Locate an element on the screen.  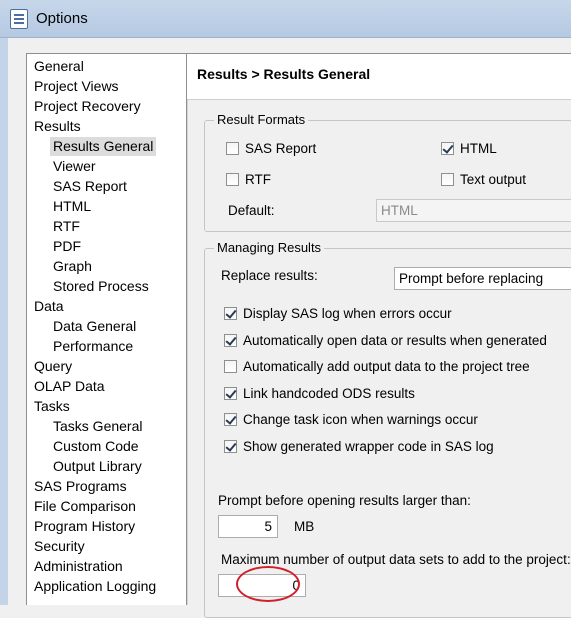
rtf-label: RTF is located at coordinates (258, 179).